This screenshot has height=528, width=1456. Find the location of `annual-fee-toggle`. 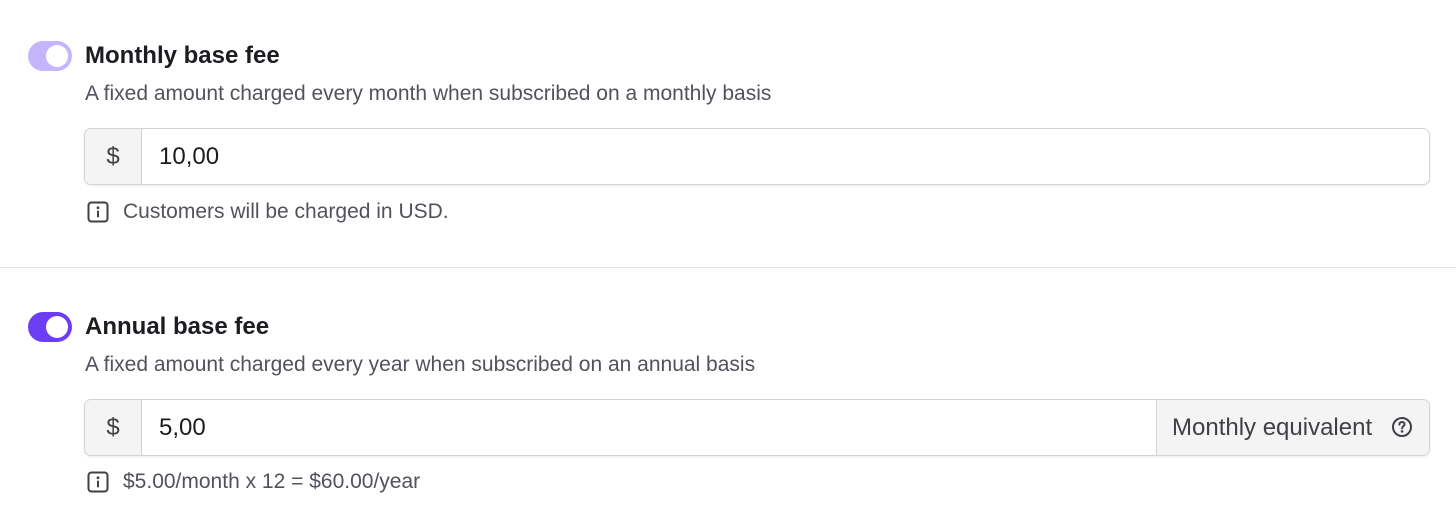

annual-fee-toggle is located at coordinates (50, 327).